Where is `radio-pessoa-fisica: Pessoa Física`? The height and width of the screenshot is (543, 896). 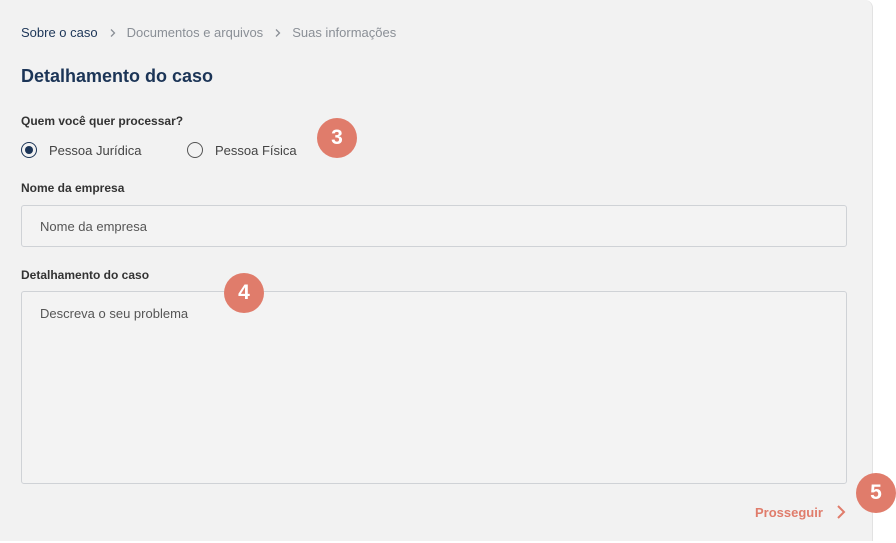 radio-pessoa-fisica: Pessoa Física is located at coordinates (242, 150).